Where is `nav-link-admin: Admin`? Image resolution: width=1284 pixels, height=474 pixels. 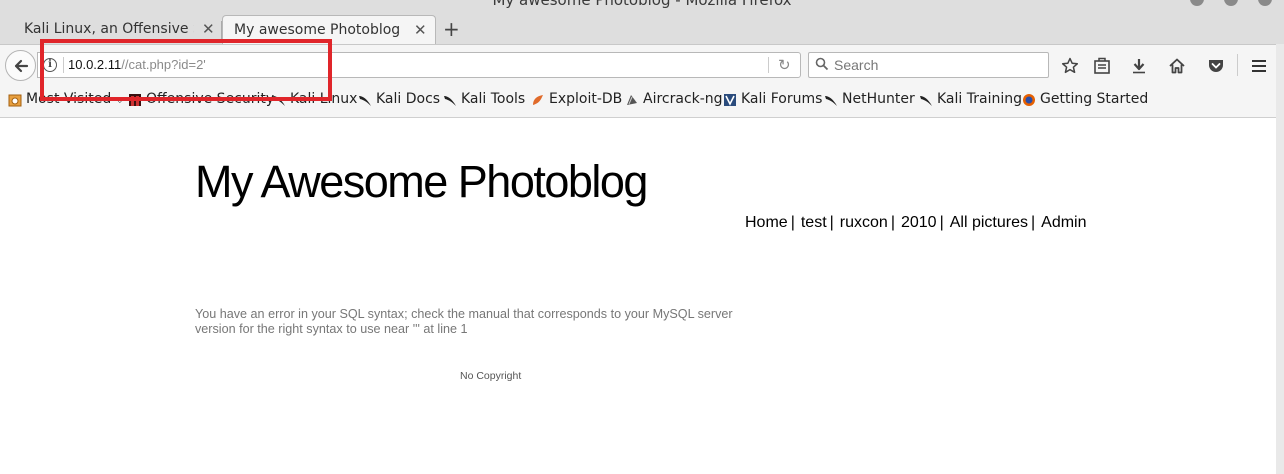
nav-link-admin: Admin is located at coordinates (1063, 222).